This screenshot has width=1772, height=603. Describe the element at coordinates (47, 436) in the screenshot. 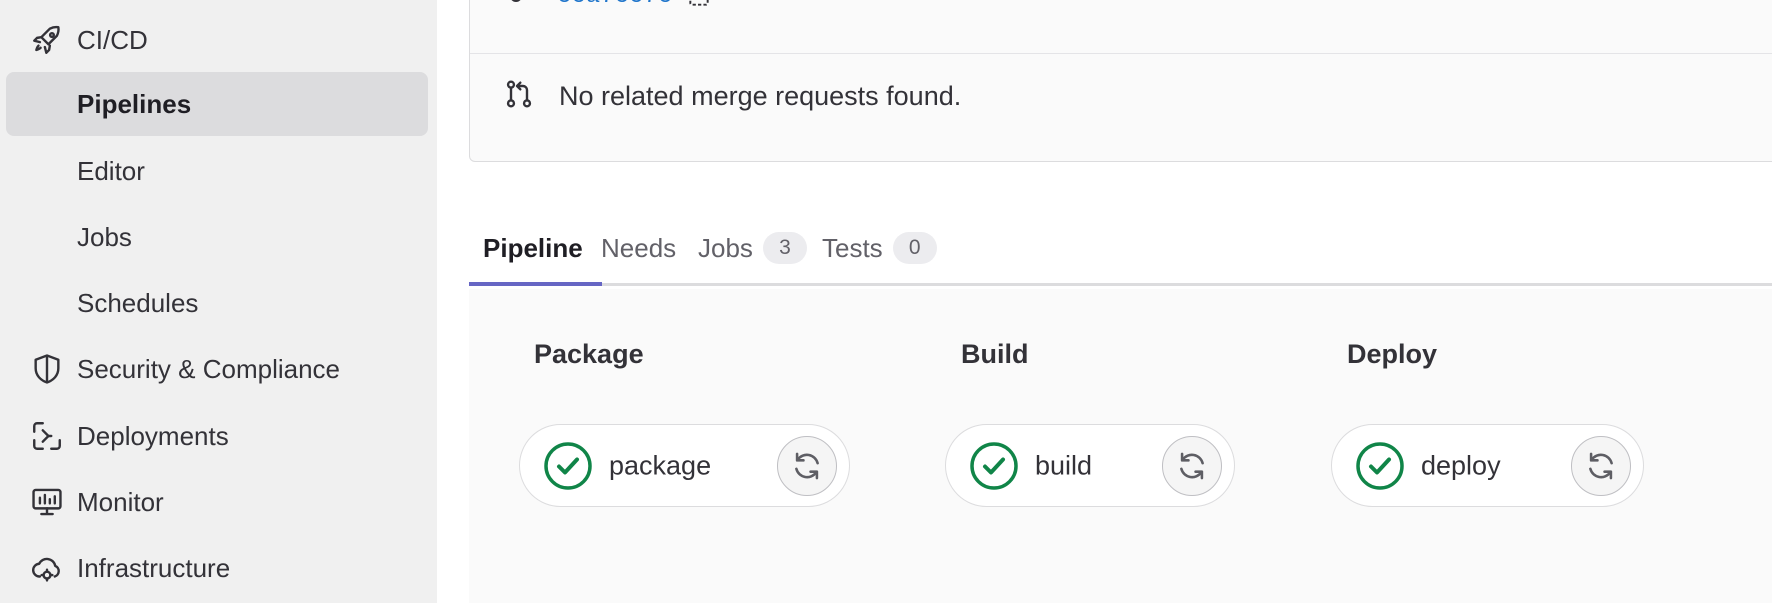

I see `deployments-icon` at that location.